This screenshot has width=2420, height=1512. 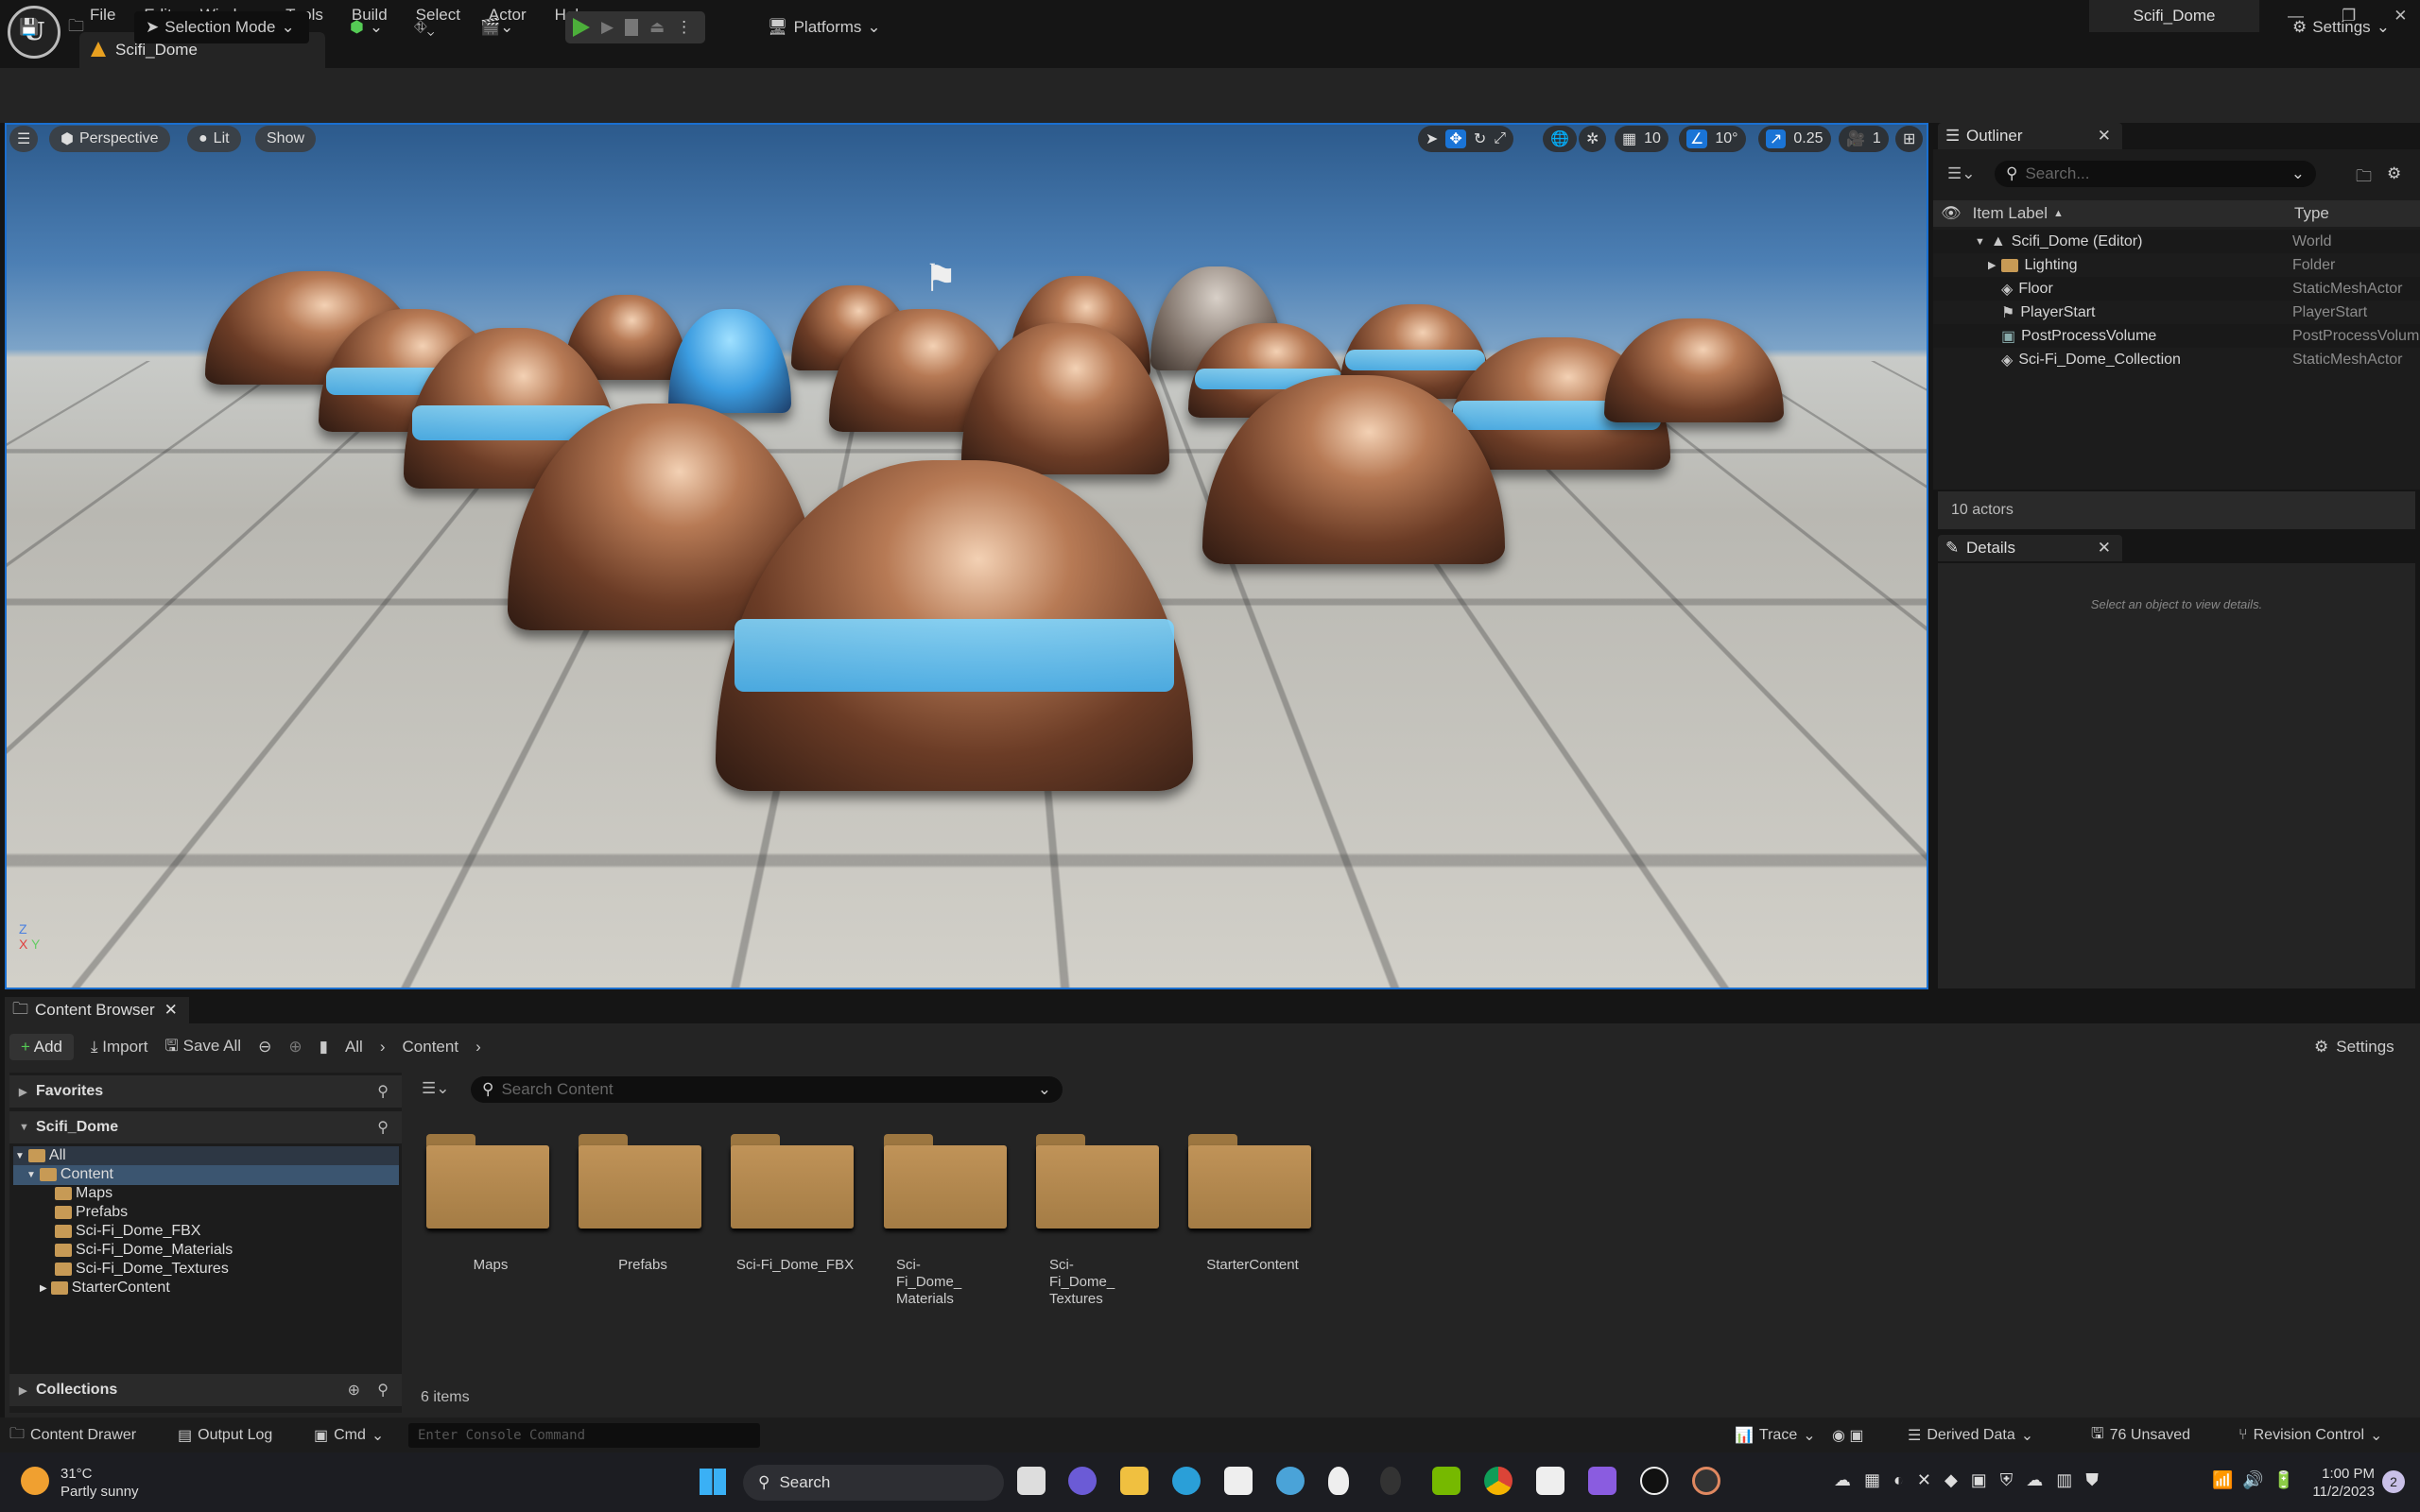 I want to click on chevron-right-icon: ›, so click(x=478, y=1047).